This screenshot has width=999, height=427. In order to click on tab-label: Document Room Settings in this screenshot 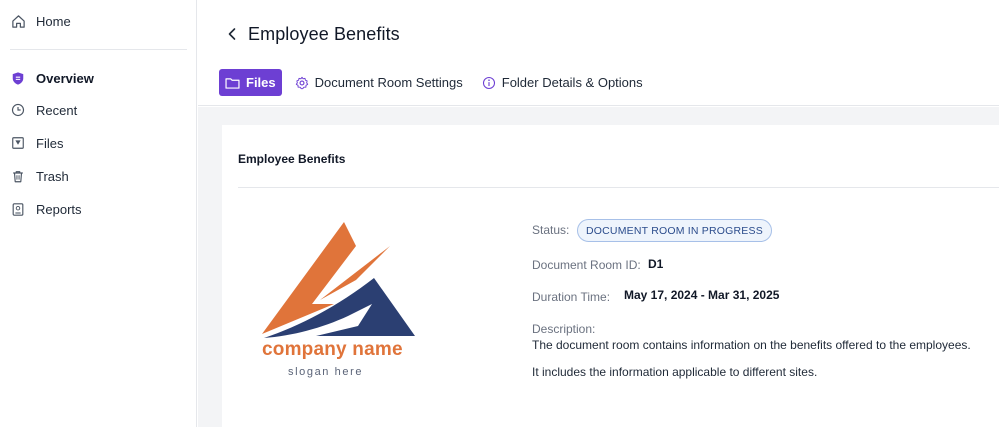, I will do `click(388, 82)`.